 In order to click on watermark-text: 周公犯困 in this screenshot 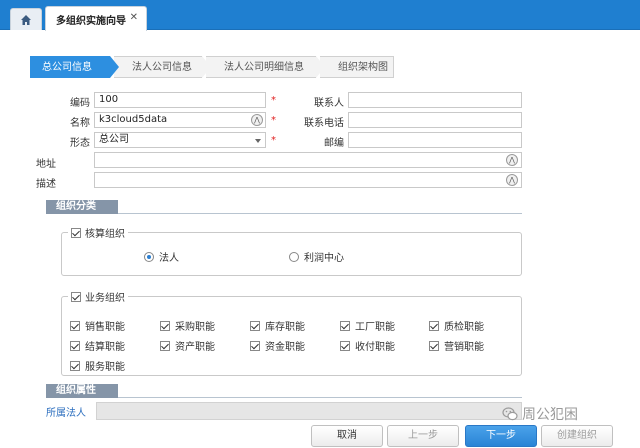, I will do `click(550, 415)`.